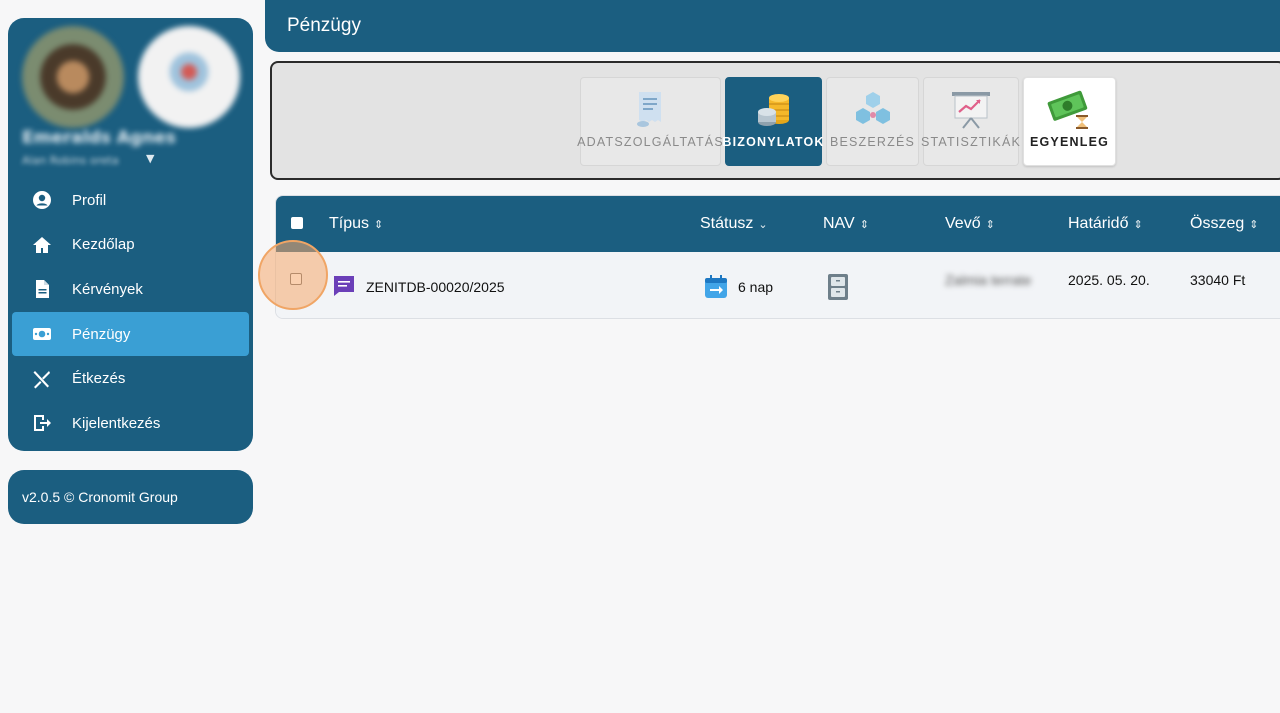 This screenshot has width=1280, height=713. What do you see at coordinates (73, 77) in the screenshot?
I see `user-avatar` at bounding box center [73, 77].